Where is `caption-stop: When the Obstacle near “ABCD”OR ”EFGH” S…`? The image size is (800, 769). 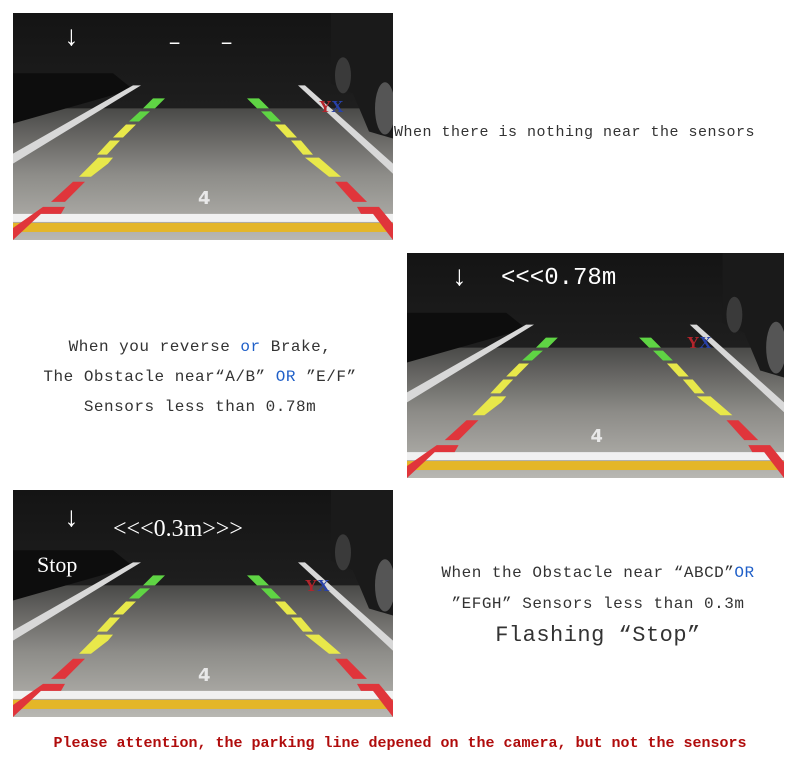 caption-stop: When the Obstacle near “ABCD”OR ”EFGH” S… is located at coordinates (598, 606).